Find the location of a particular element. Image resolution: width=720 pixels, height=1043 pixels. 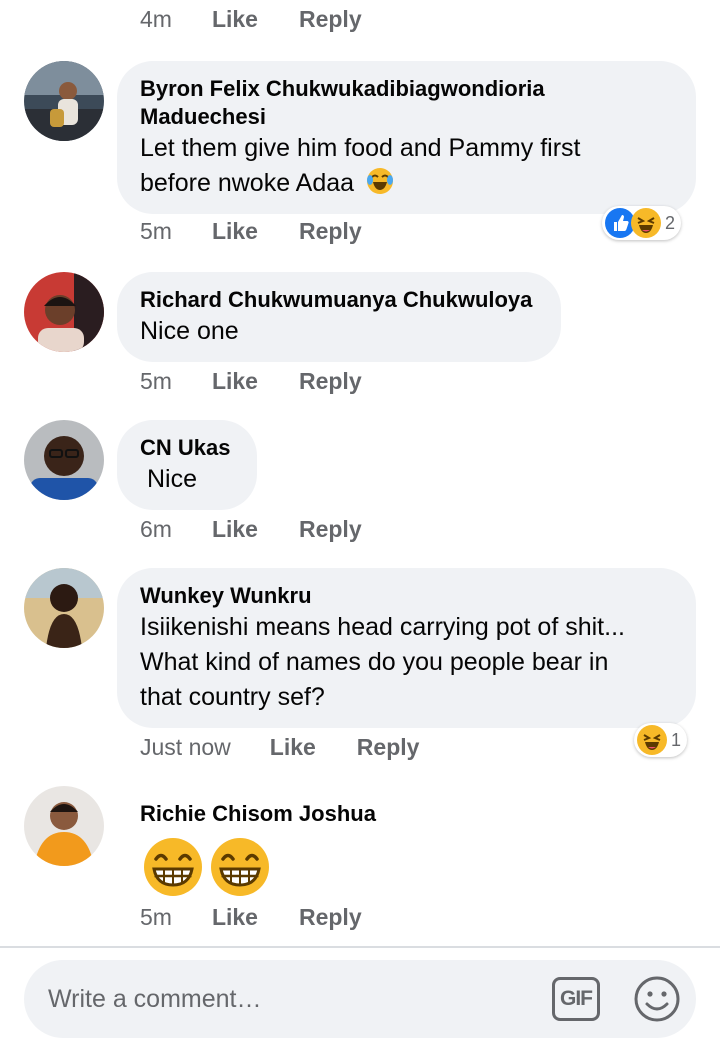

reaction-count: 2 is located at coordinates (670, 222).